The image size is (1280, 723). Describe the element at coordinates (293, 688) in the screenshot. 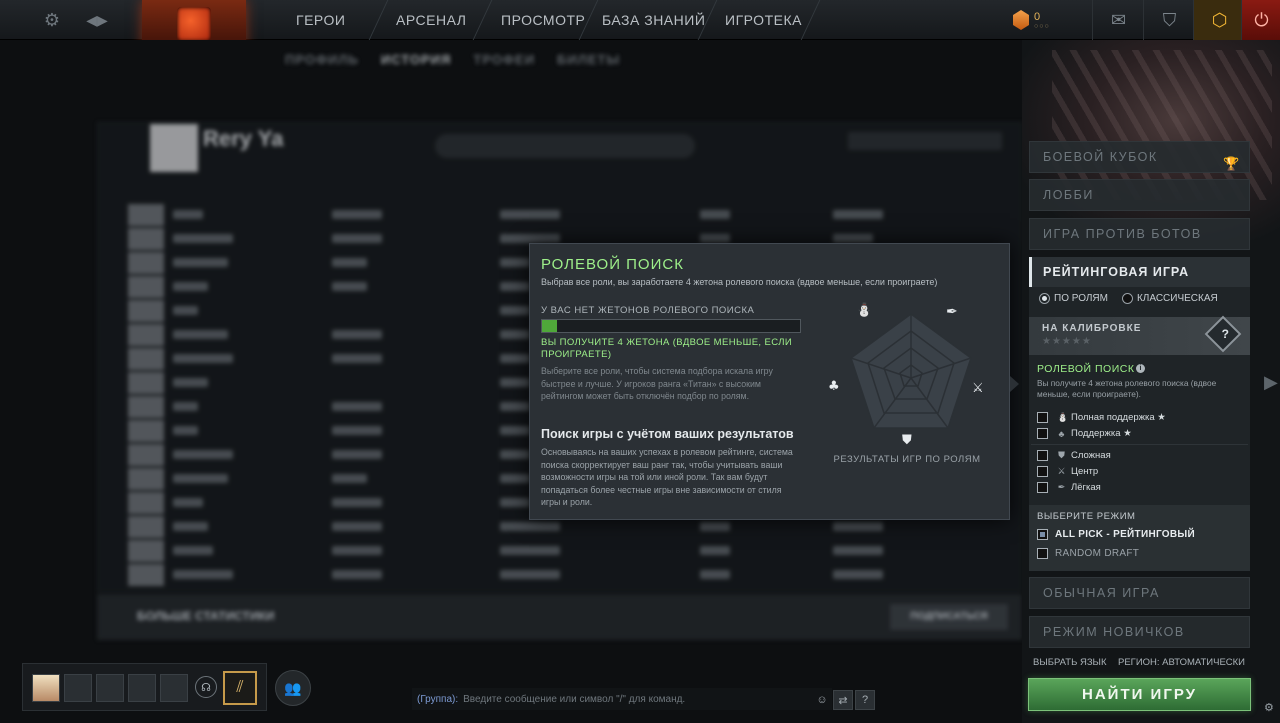

I see `friends-group-icon: 👥` at that location.